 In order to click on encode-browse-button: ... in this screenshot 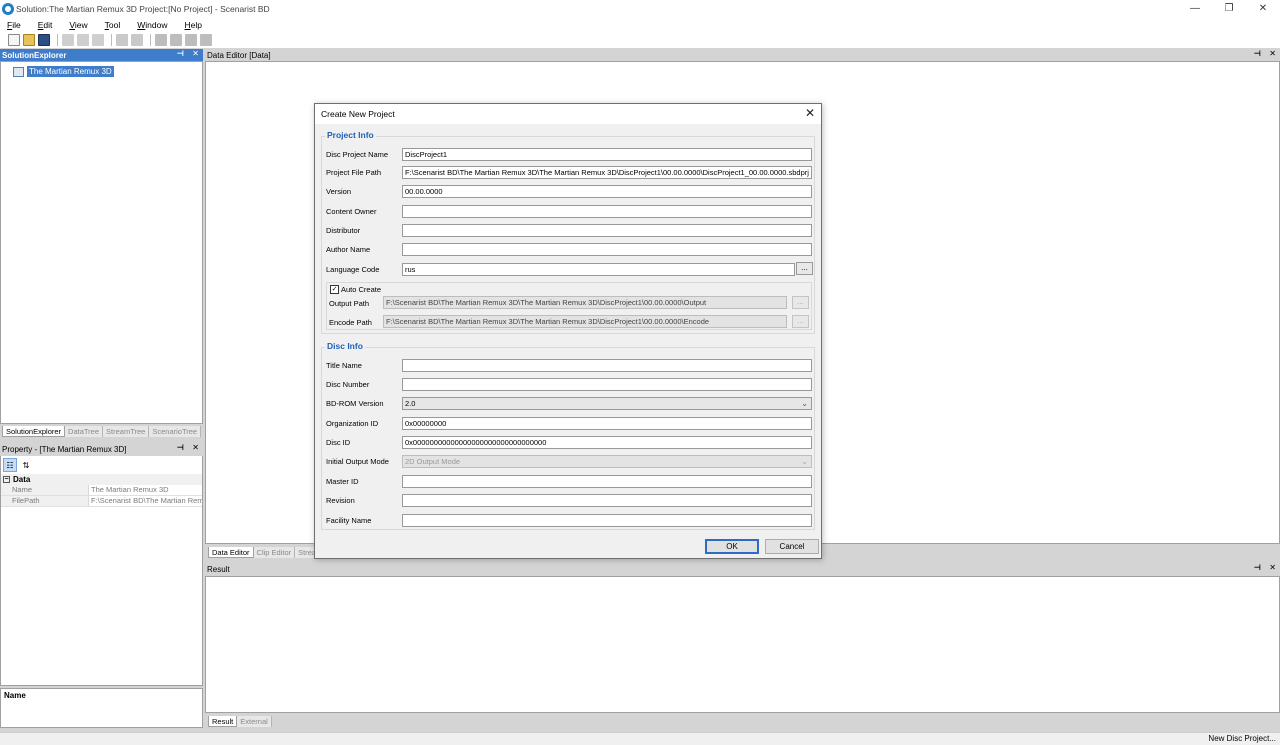, I will do `click(800, 321)`.